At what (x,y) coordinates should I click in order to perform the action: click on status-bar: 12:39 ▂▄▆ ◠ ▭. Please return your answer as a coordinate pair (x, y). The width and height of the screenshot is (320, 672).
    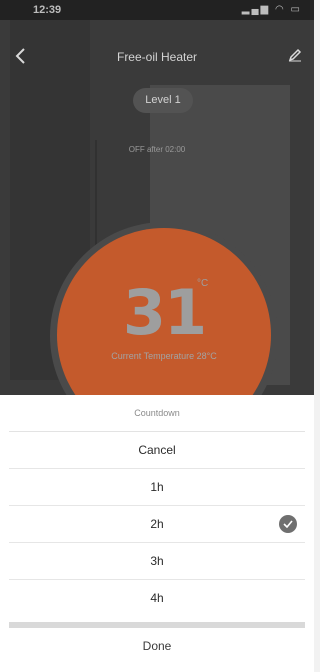
    Looking at the image, I should click on (157, 10).